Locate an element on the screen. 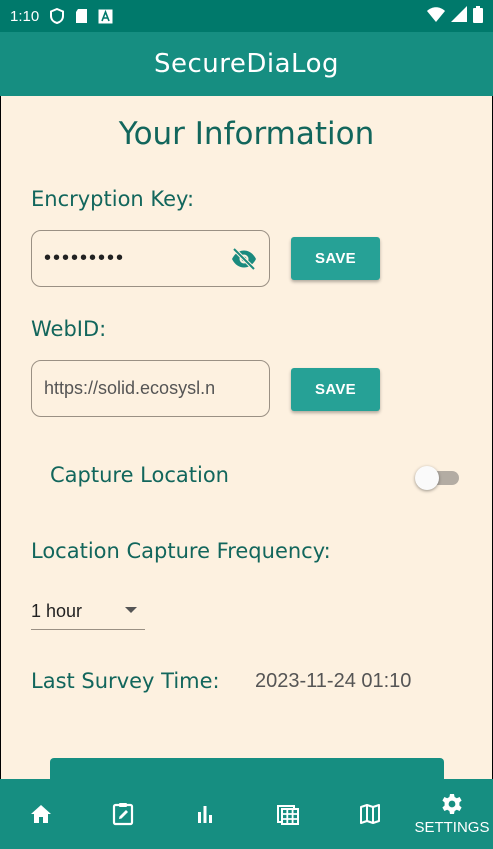  home-icon is located at coordinates (41, 814).